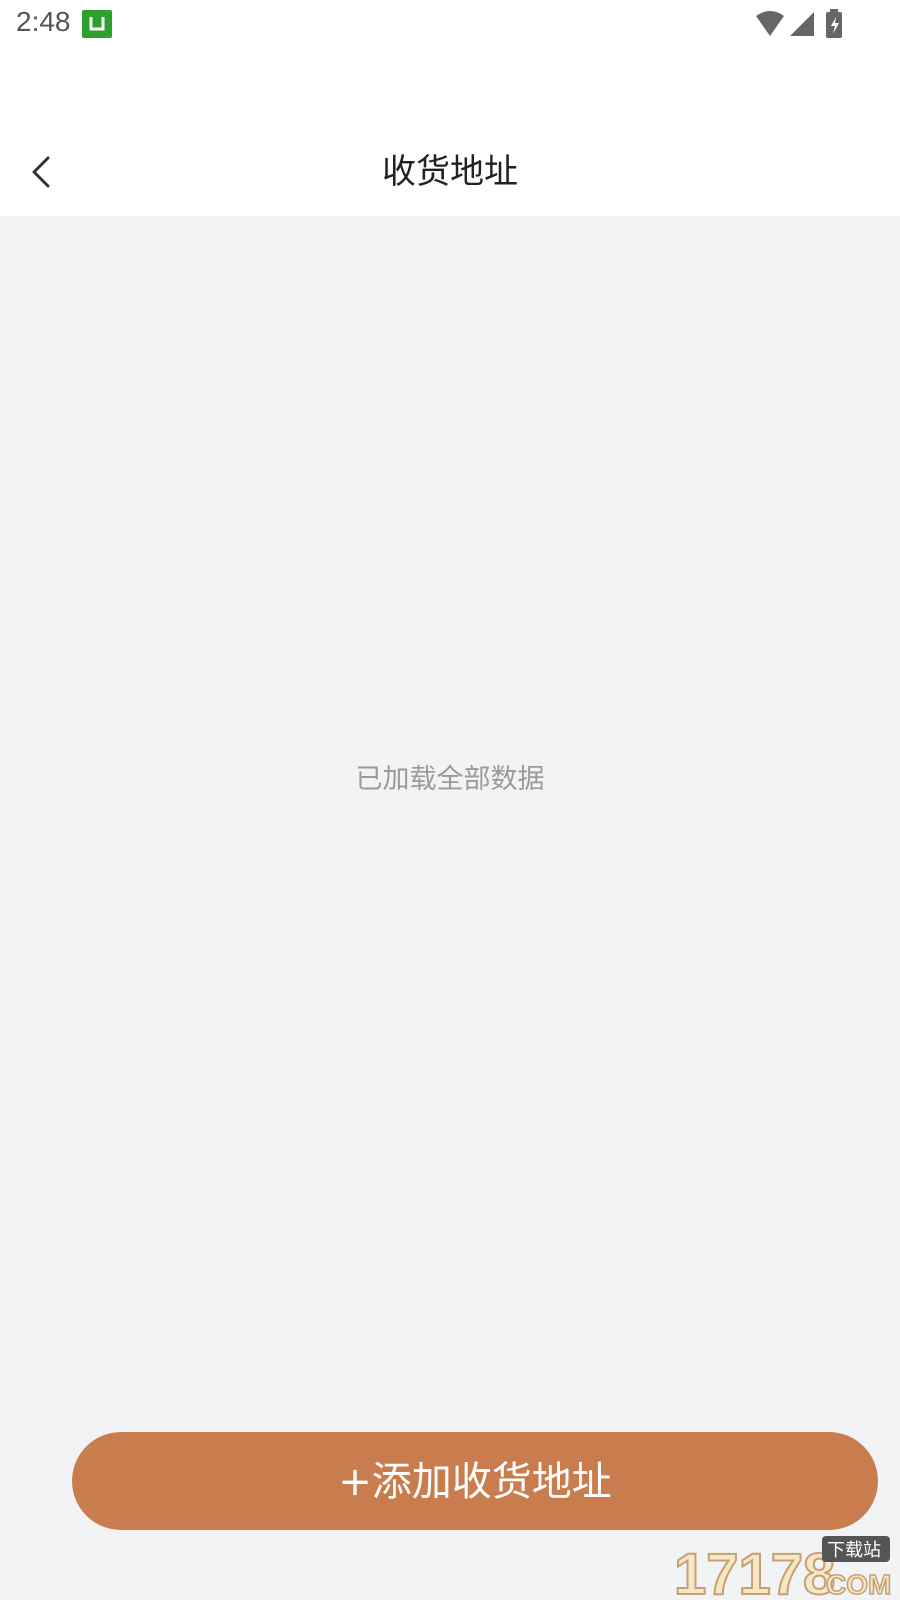 This screenshot has width=900, height=1600. Describe the element at coordinates (97, 24) in the screenshot. I see `app-notification-icon` at that location.